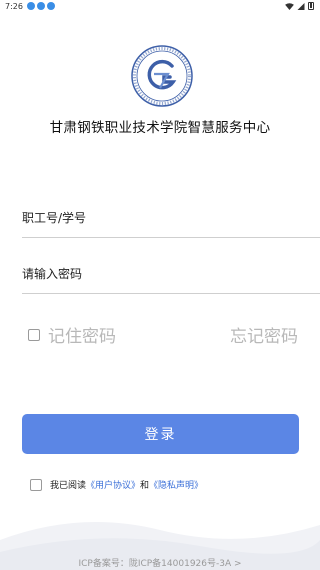 The height and width of the screenshot is (570, 320). What do you see at coordinates (264, 334) in the screenshot?
I see `forgot-password-link: 忘记密码` at bounding box center [264, 334].